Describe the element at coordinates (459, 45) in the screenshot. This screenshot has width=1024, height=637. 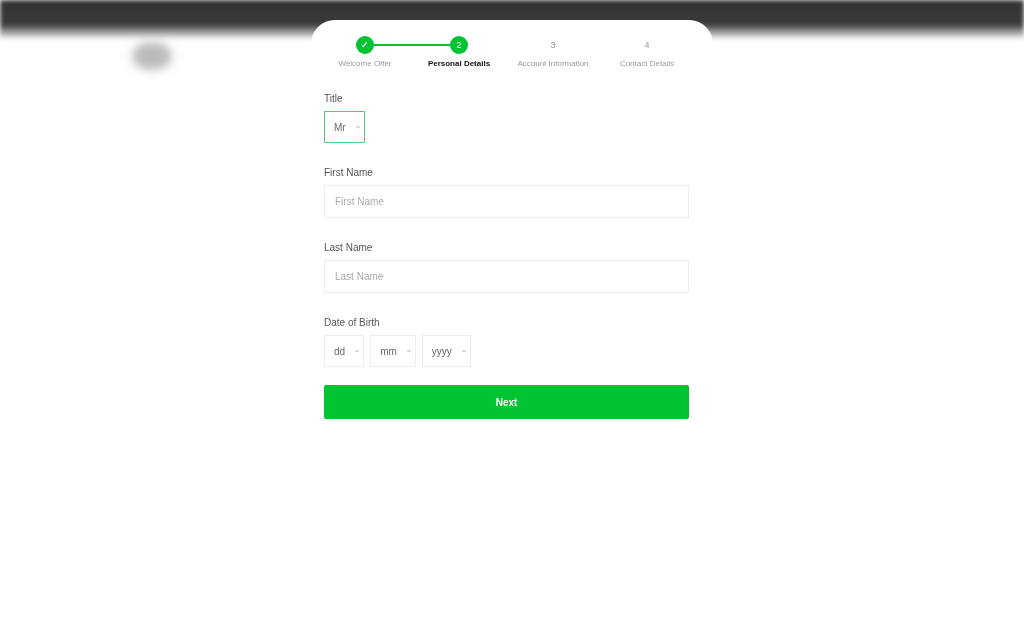
I see `step-number: 2` at that location.